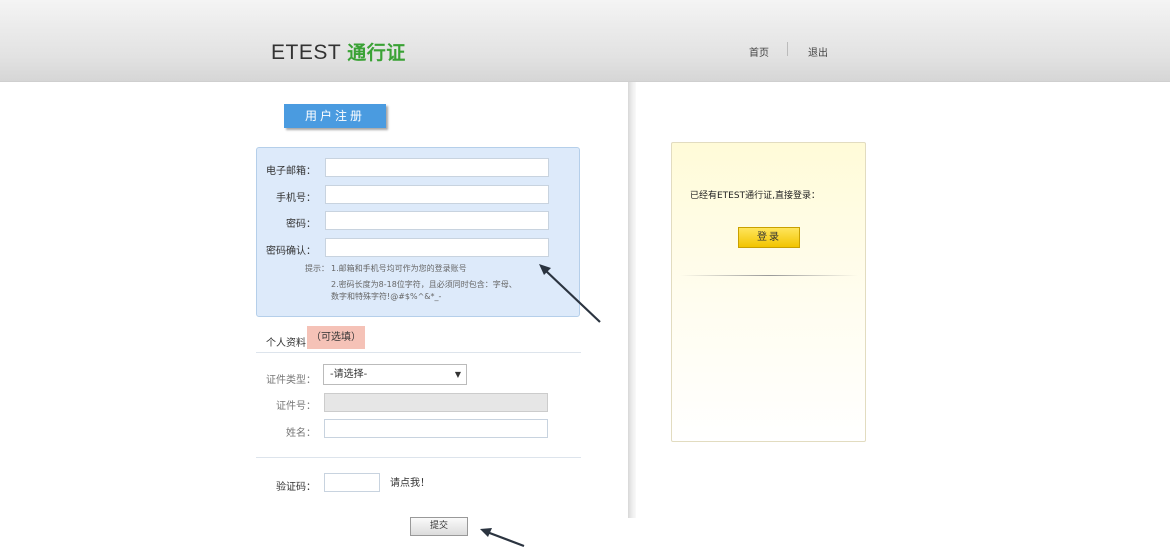 The image size is (1170, 555). What do you see at coordinates (570, 293) in the screenshot?
I see `arrow-to-hint-icon` at bounding box center [570, 293].